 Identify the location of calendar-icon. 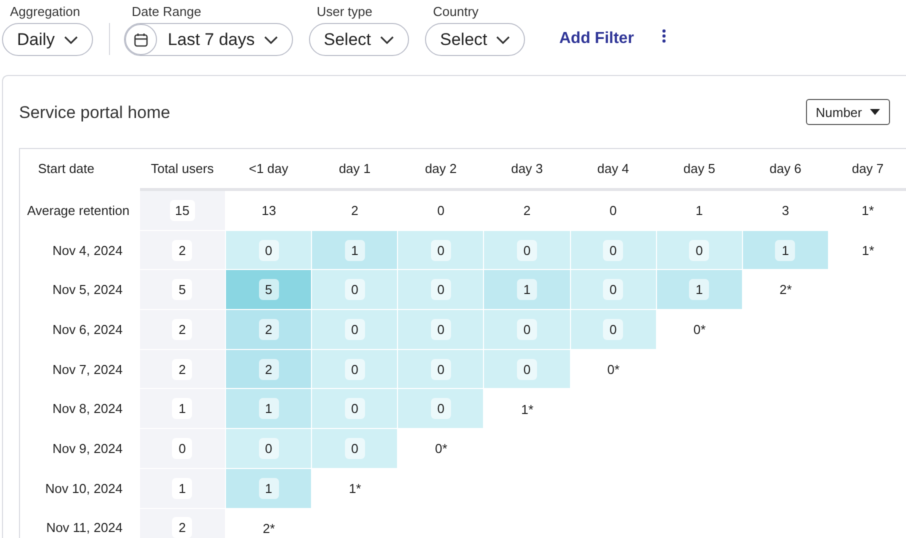
(141, 39).